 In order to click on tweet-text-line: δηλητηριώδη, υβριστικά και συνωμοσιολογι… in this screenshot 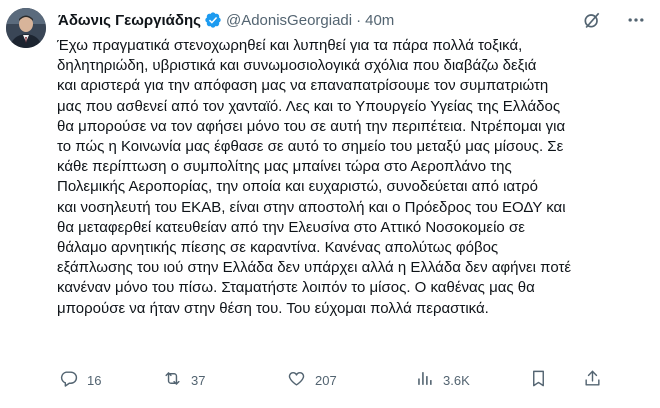, I will do `click(297, 66)`.